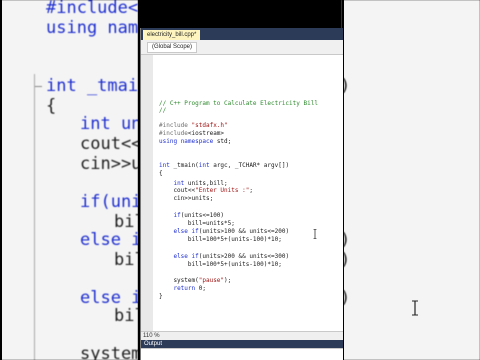 Image resolution: width=480 pixels, height=360 pixels. What do you see at coordinates (151, 336) in the screenshot?
I see `zoom-level: 110 %` at bounding box center [151, 336].